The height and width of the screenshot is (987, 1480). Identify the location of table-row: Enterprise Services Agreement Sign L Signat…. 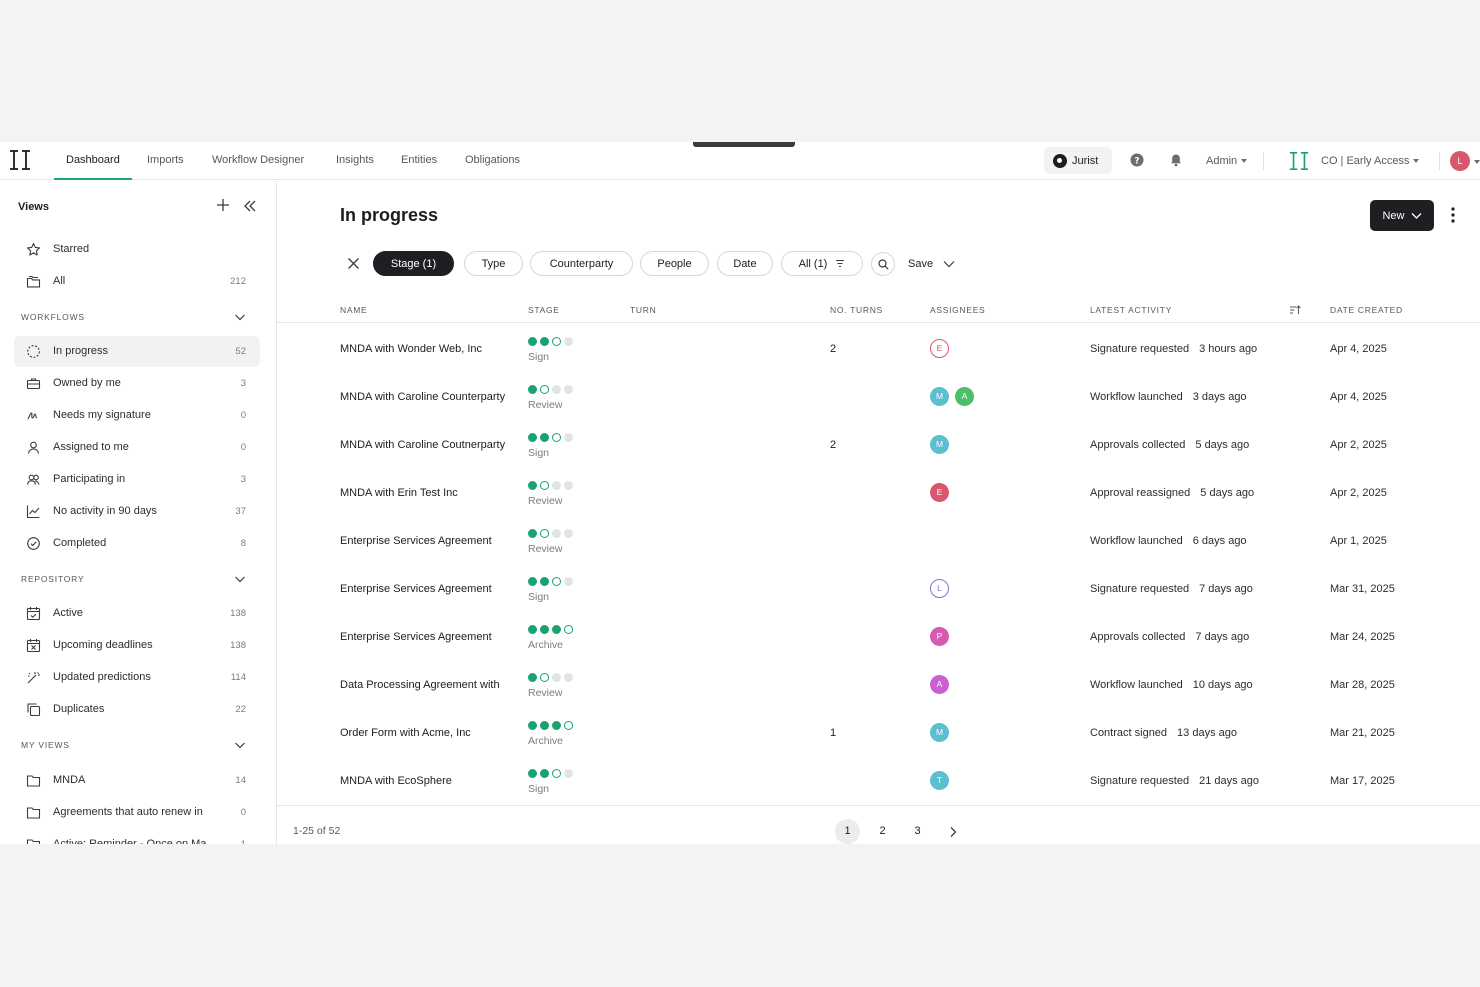
(878, 588).